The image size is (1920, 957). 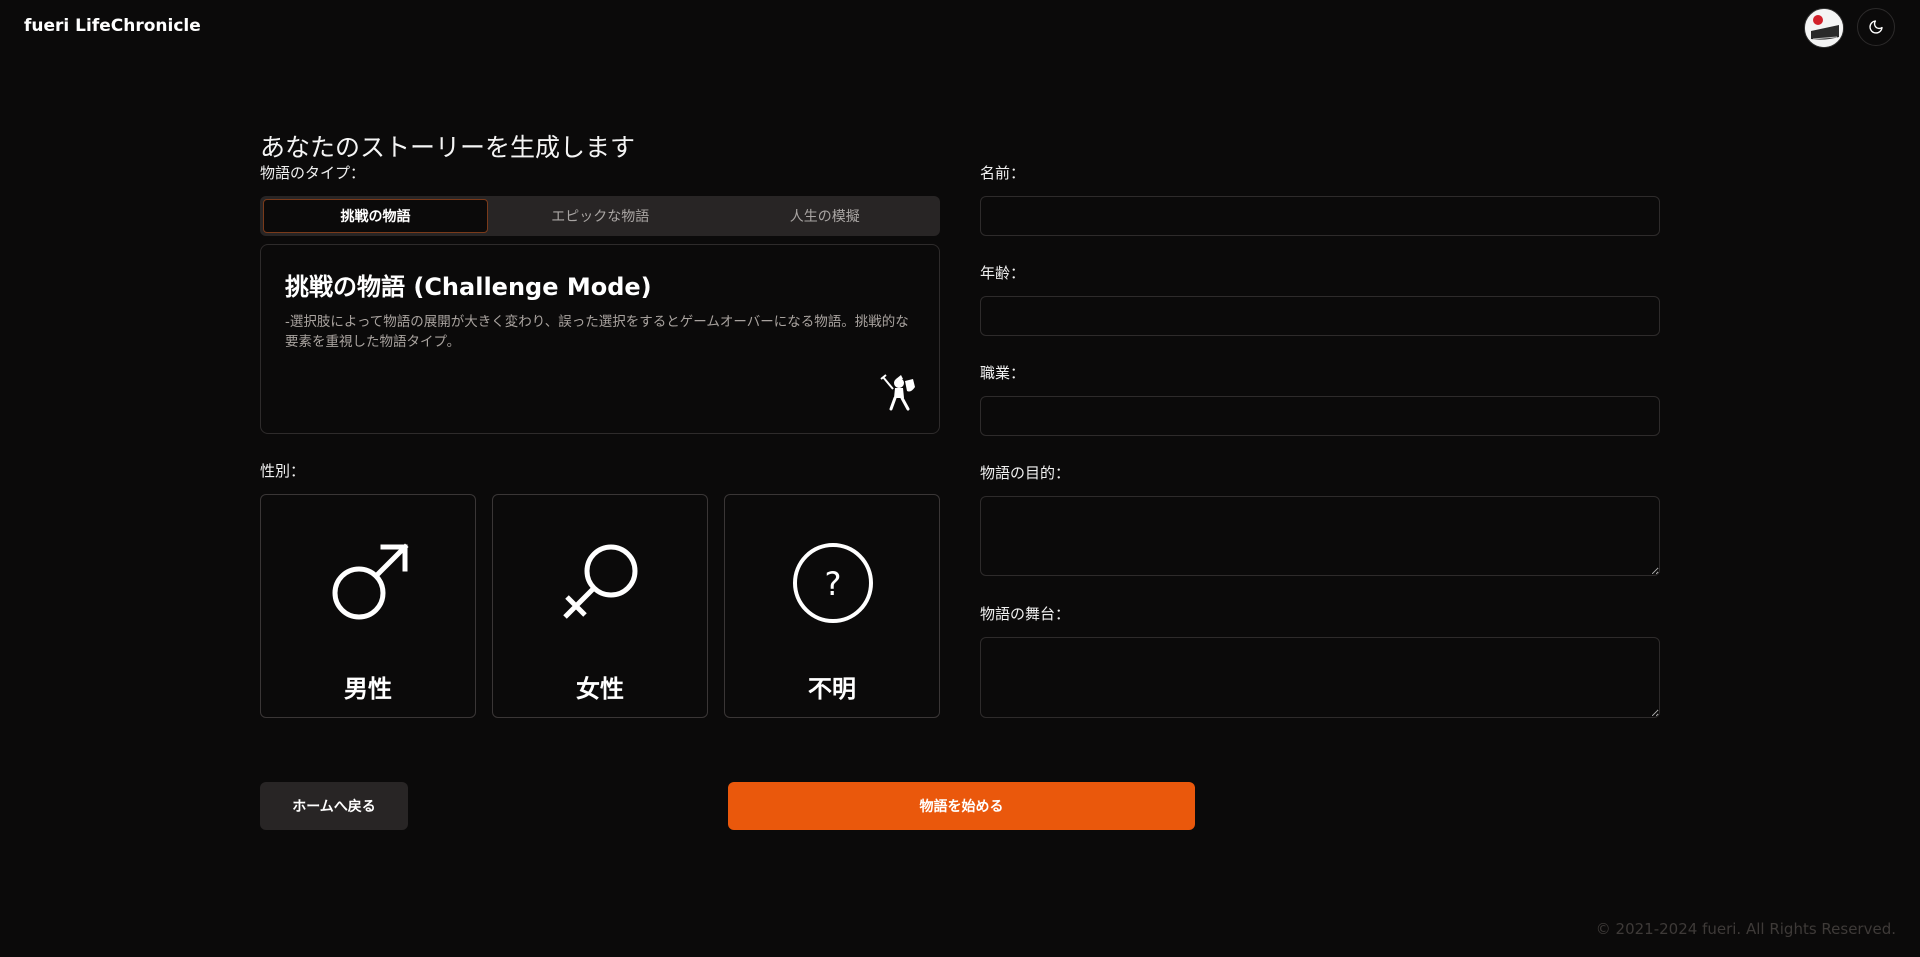 What do you see at coordinates (1025, 473) in the screenshot?
I see `purpose-label: 物語の目的：` at bounding box center [1025, 473].